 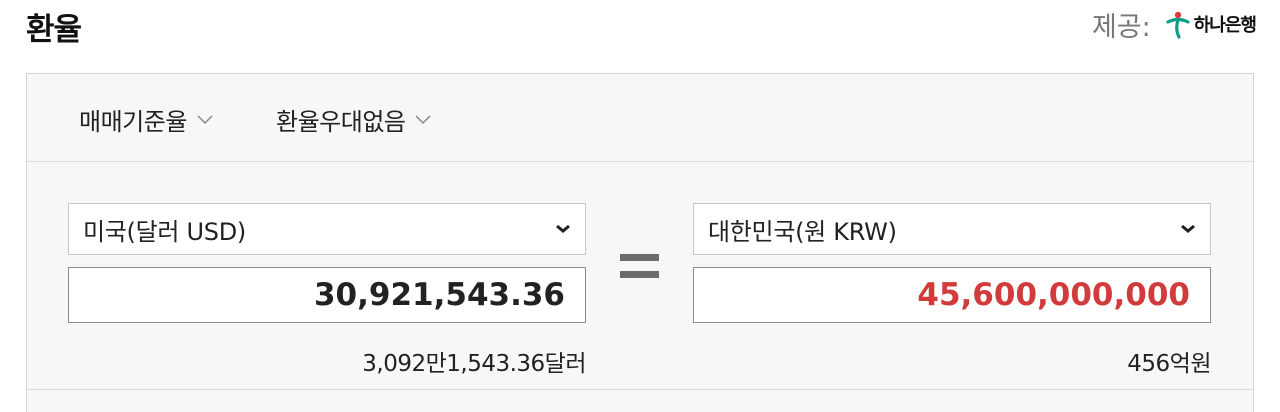 What do you see at coordinates (133, 122) in the screenshot?
I see `rate-type-label: 매매기준율` at bounding box center [133, 122].